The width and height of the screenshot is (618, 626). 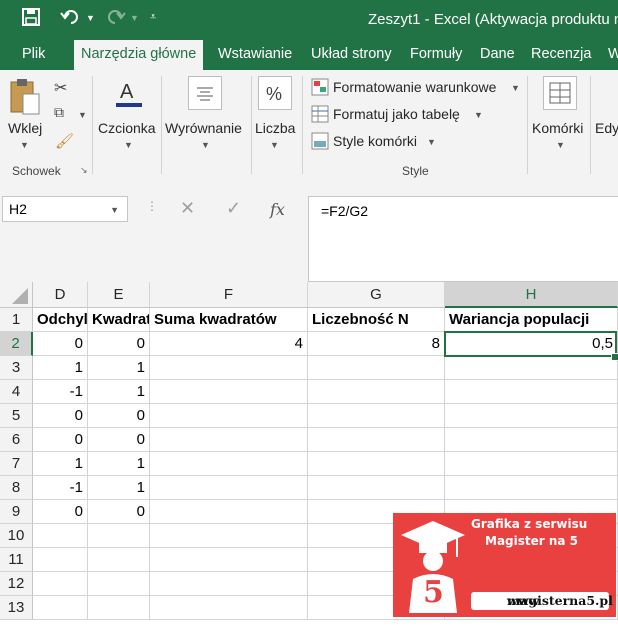 What do you see at coordinates (115, 19) in the screenshot?
I see `redo-icon` at bounding box center [115, 19].